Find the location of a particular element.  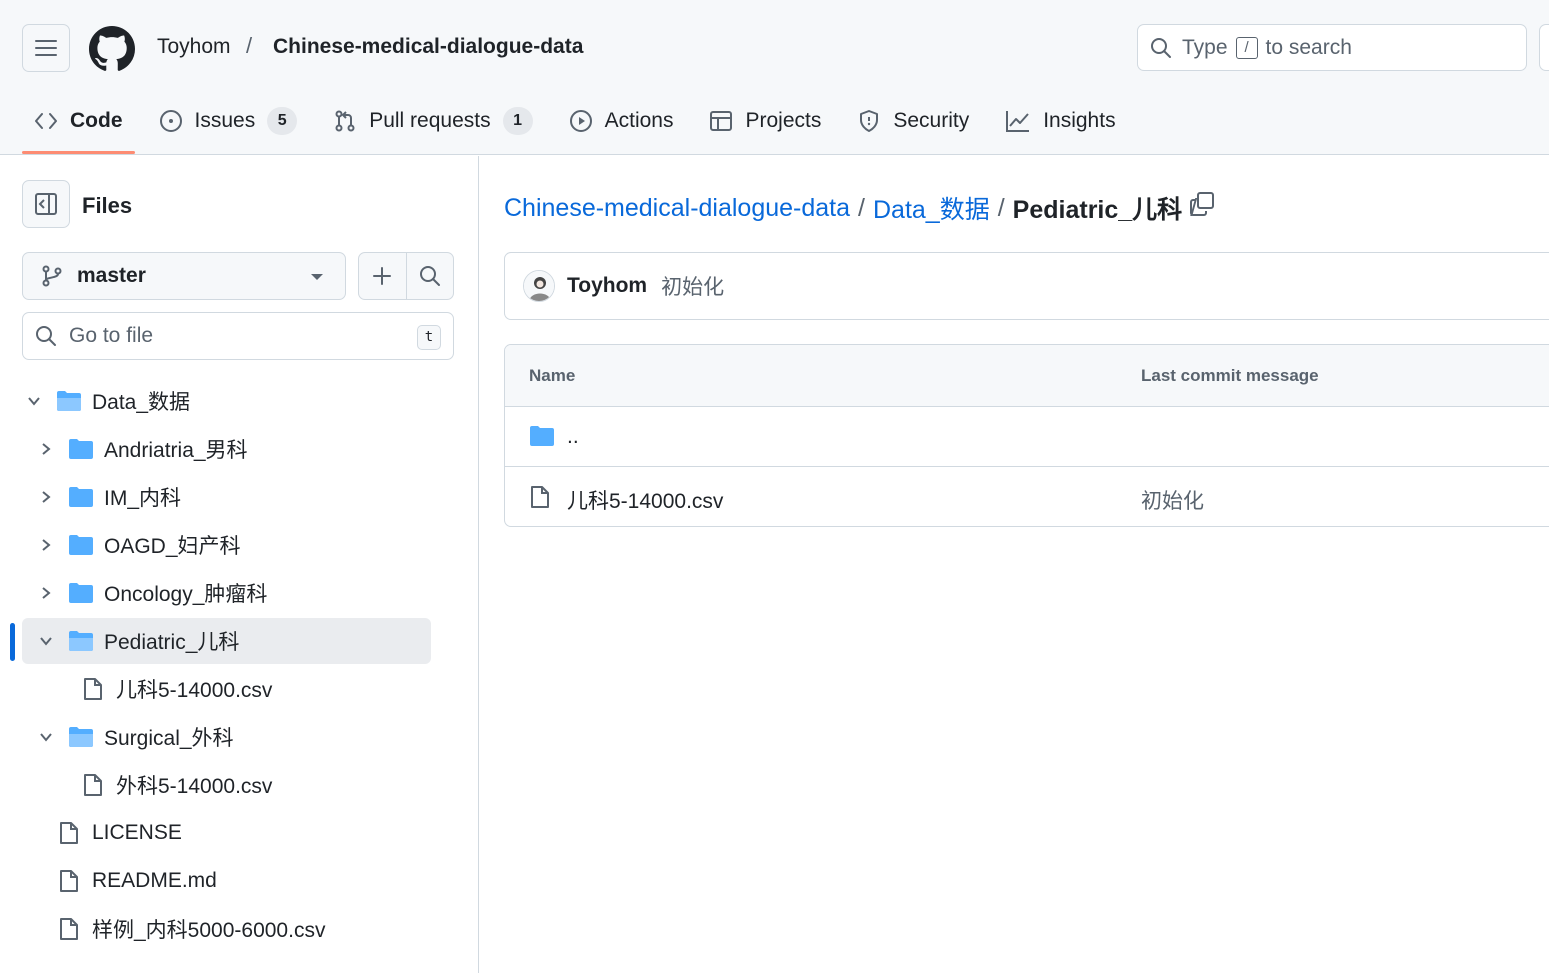

tree-item-label: LICENSE is located at coordinates (137, 832).